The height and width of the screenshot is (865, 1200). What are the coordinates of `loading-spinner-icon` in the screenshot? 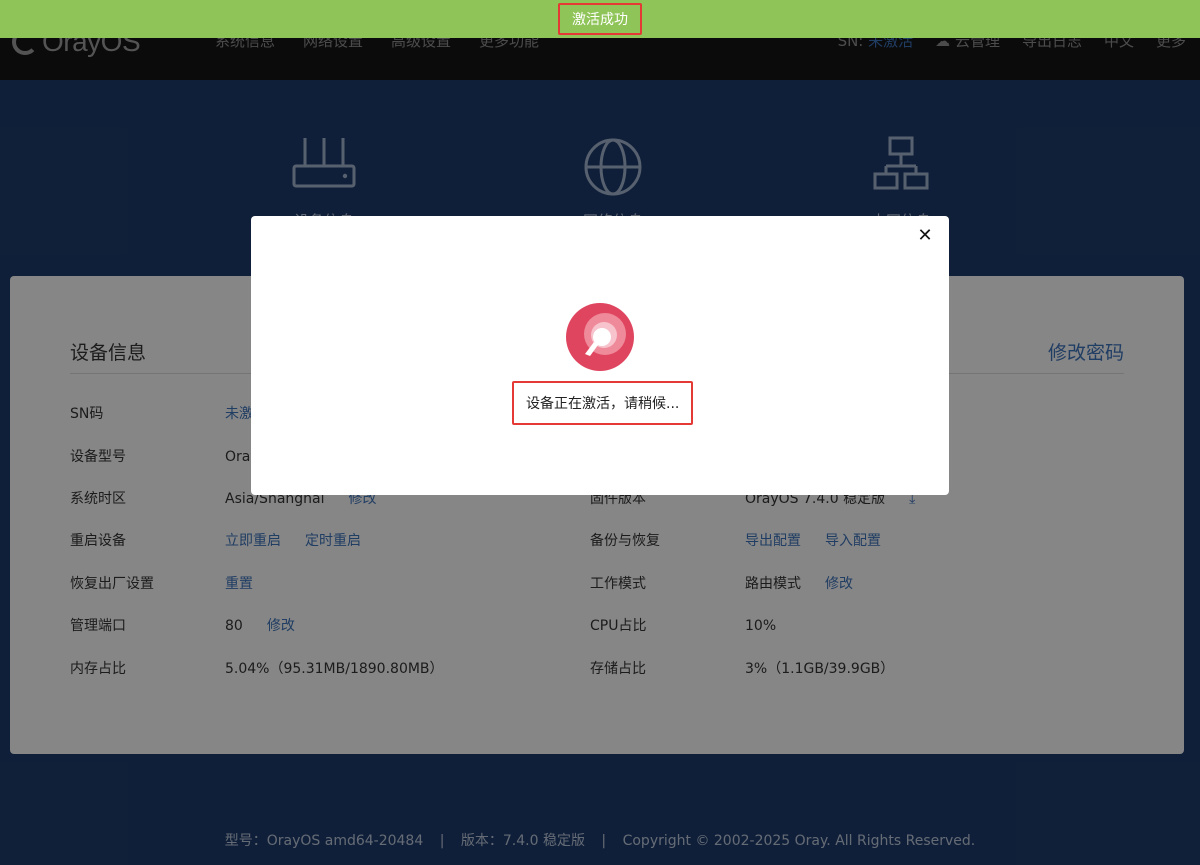 It's located at (600, 337).